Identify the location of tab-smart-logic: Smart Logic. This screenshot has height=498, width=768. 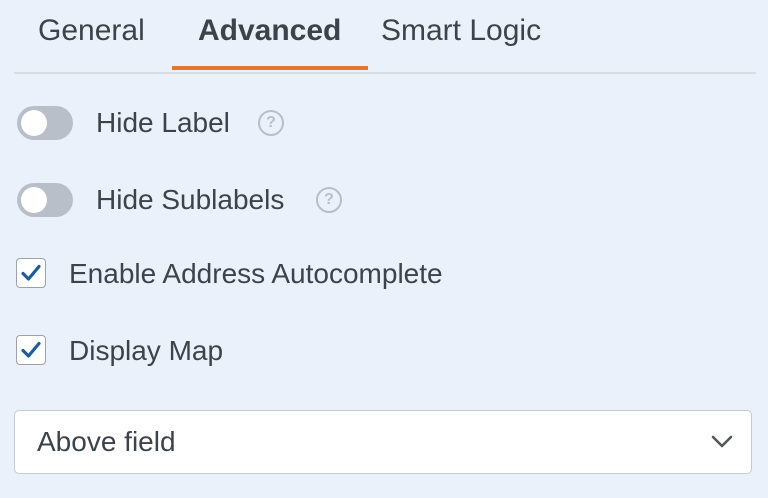
(461, 31).